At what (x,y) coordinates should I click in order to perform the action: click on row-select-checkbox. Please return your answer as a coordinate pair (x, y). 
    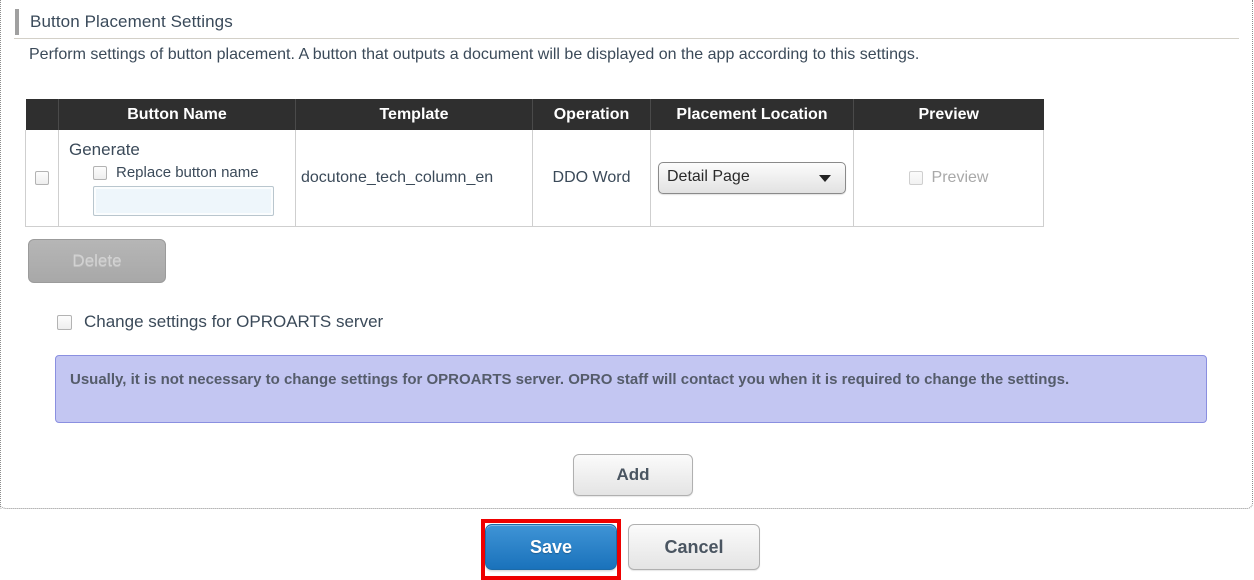
    Looking at the image, I should click on (42, 177).